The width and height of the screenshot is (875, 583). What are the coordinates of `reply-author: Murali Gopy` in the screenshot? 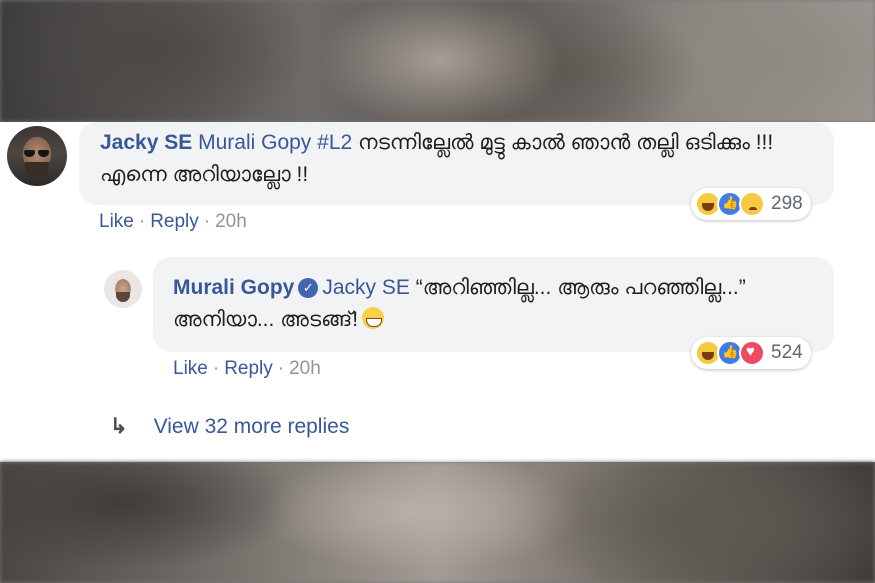 It's located at (233, 287).